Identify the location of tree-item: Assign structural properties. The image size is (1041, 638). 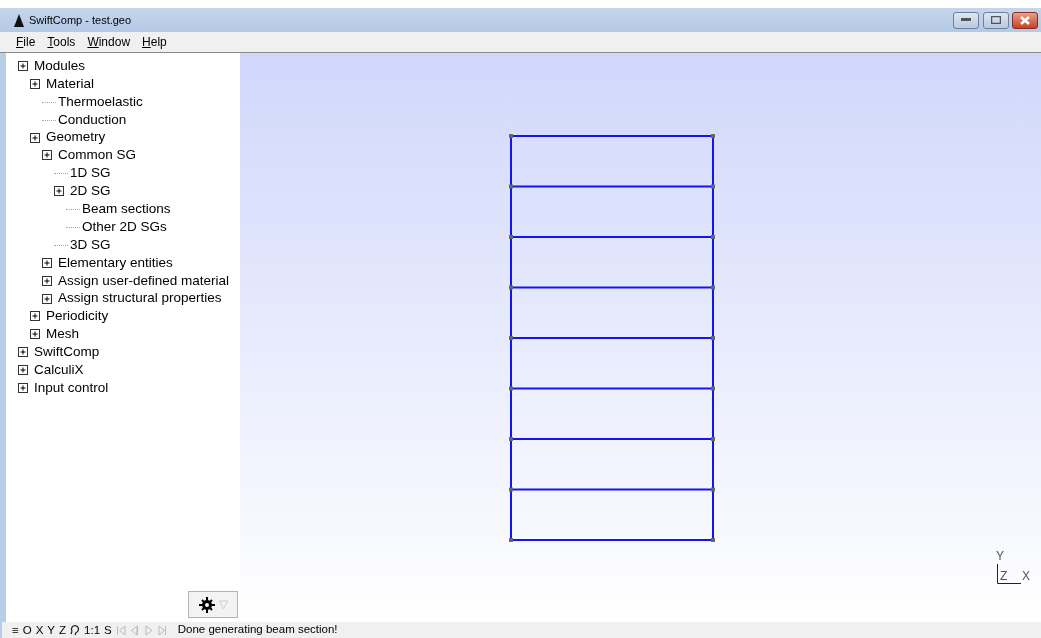
(140, 298).